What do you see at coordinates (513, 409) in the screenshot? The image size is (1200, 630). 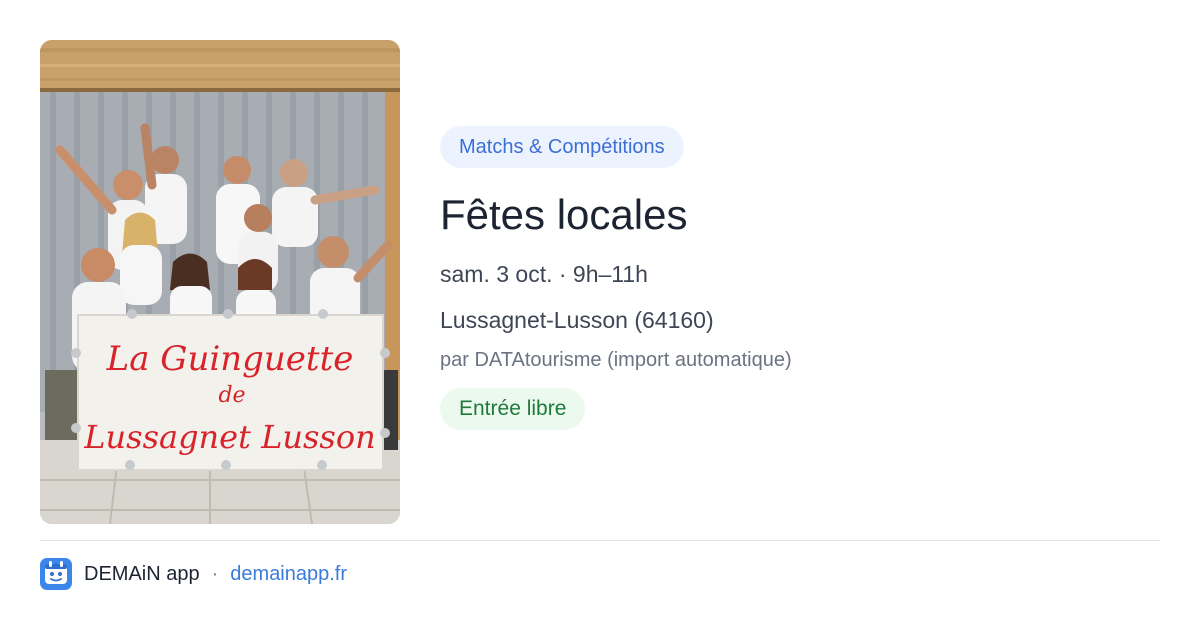 I see `price-badge: Entrée libre` at bounding box center [513, 409].